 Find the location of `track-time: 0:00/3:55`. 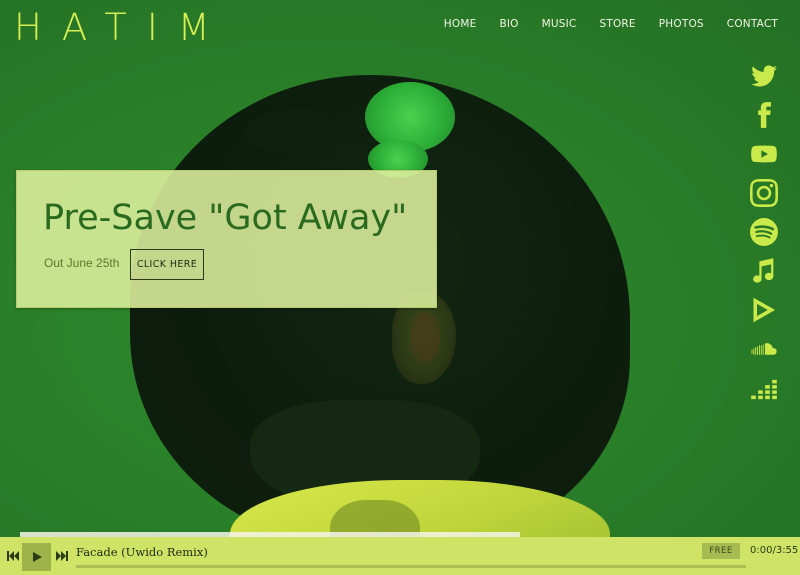

track-time: 0:00/3:55 is located at coordinates (774, 550).